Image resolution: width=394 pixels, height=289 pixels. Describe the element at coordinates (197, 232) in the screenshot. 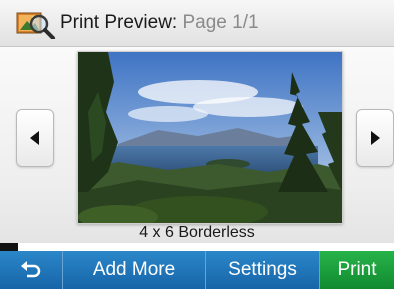

I see `paper-size-caption: 4 x 6 Borderless` at that location.